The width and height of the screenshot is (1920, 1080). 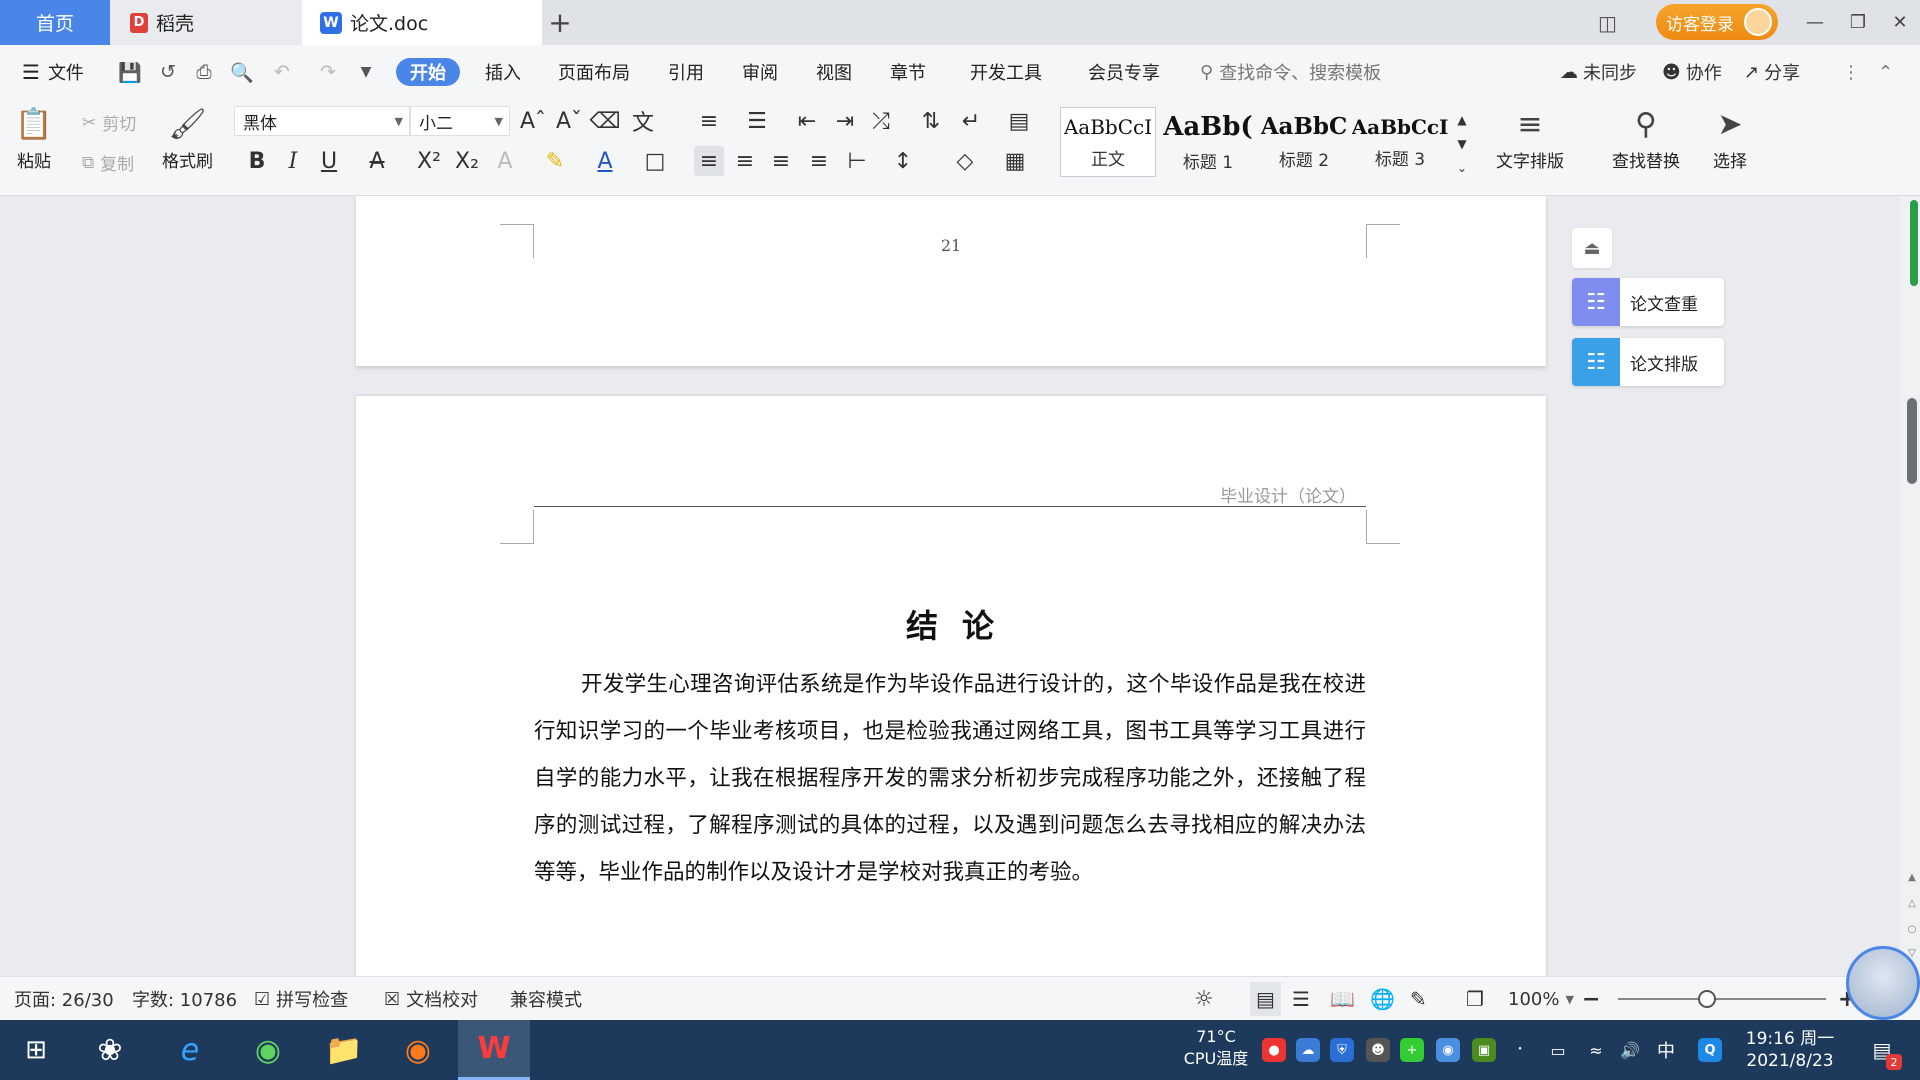 I want to click on tray-app-icon: ●, so click(x=1274, y=1050).